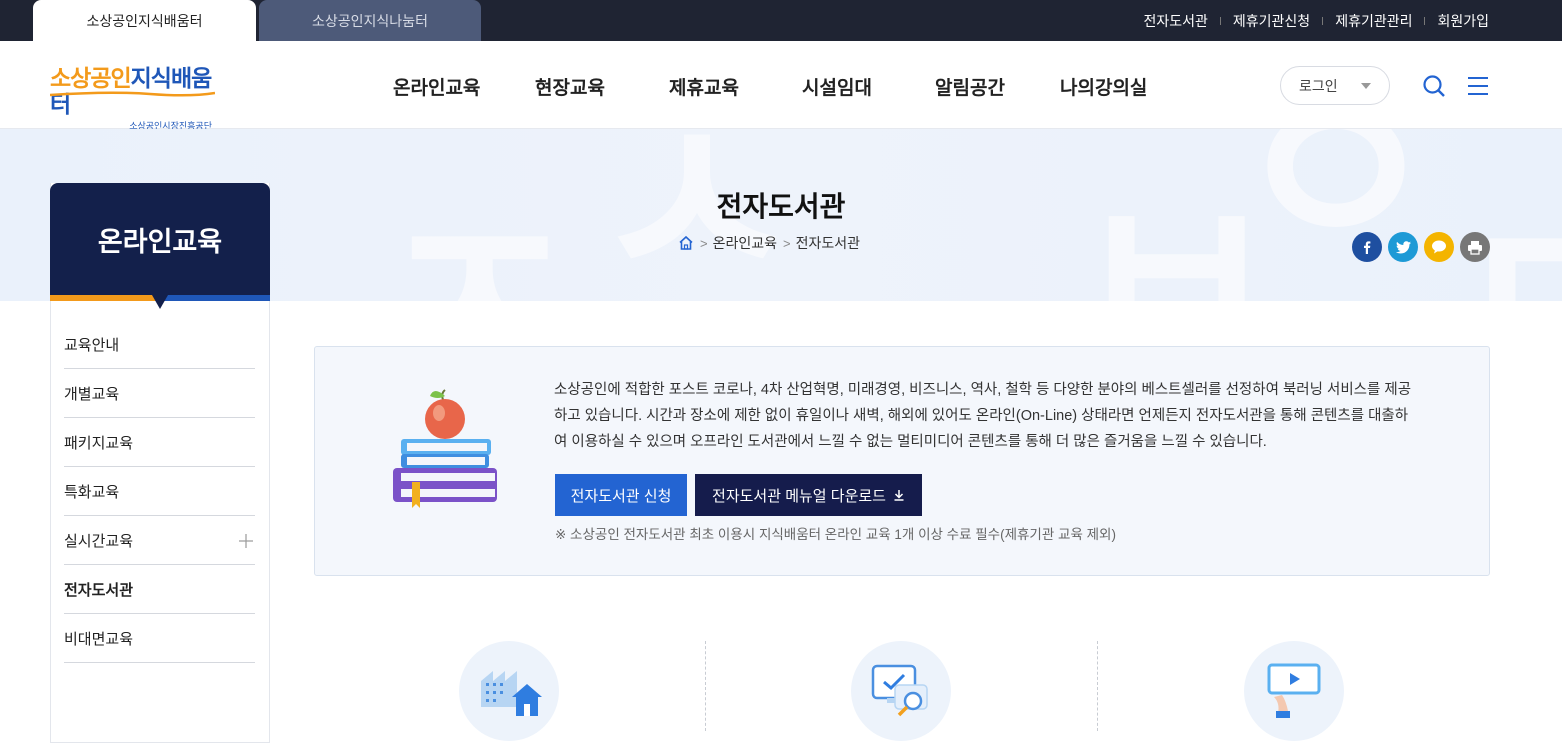  Describe the element at coordinates (99, 639) in the screenshot. I see `sidebar-item-label: 비대면교육` at that location.